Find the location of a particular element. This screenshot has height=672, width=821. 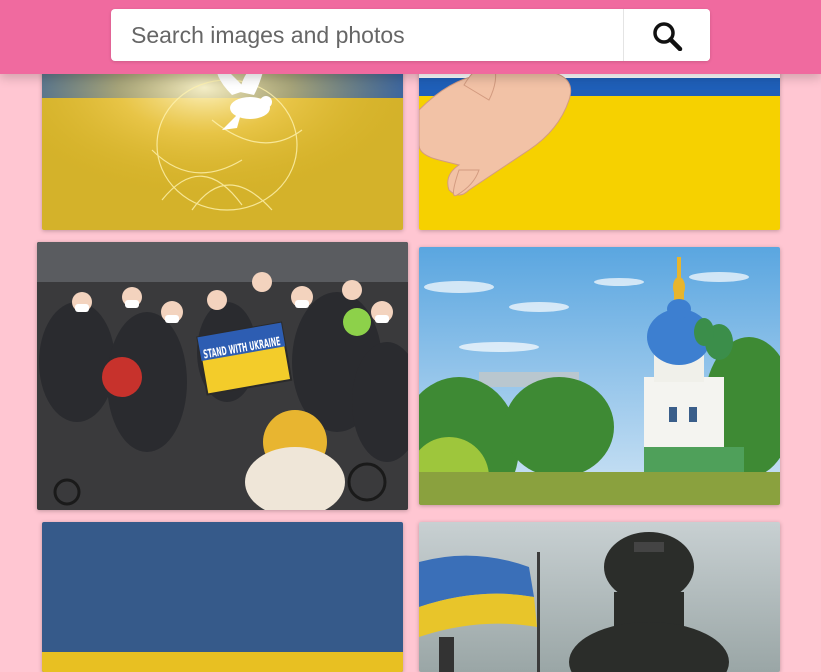

search-button is located at coordinates (667, 35).